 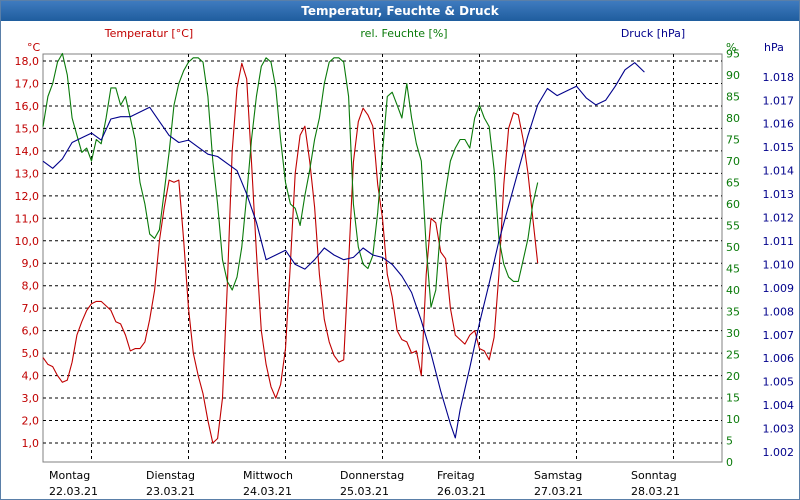 What do you see at coordinates (364, 491) in the screenshot?
I see `x-tick-date: 25.03.21` at bounding box center [364, 491].